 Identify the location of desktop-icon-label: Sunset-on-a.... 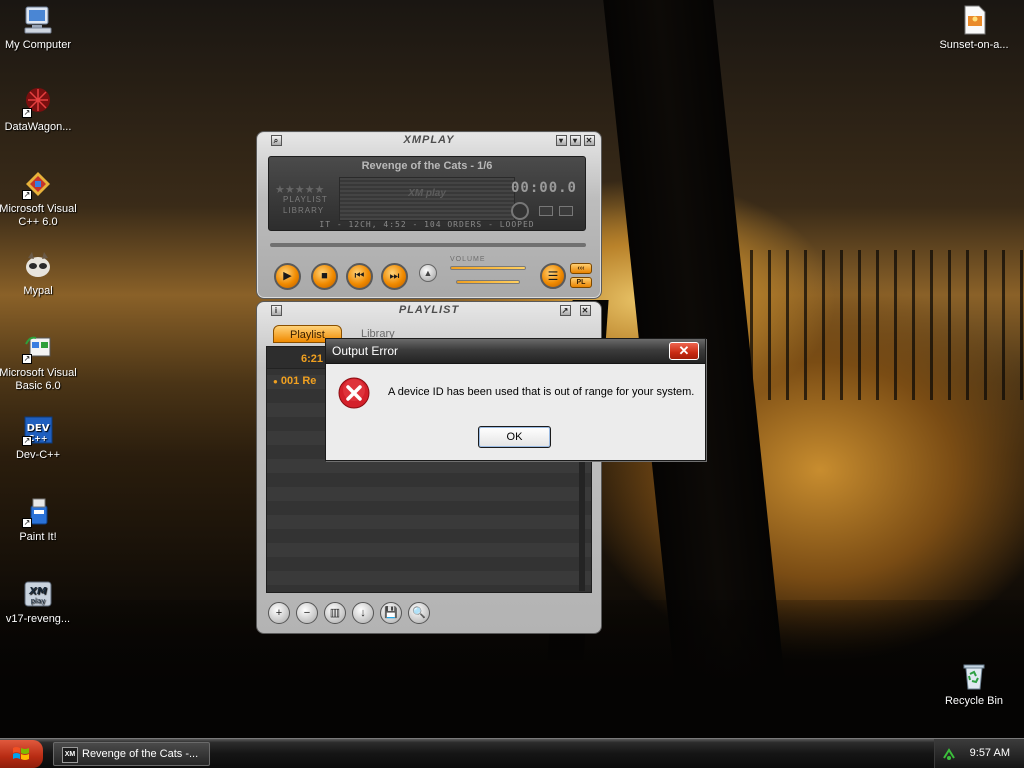
(974, 45).